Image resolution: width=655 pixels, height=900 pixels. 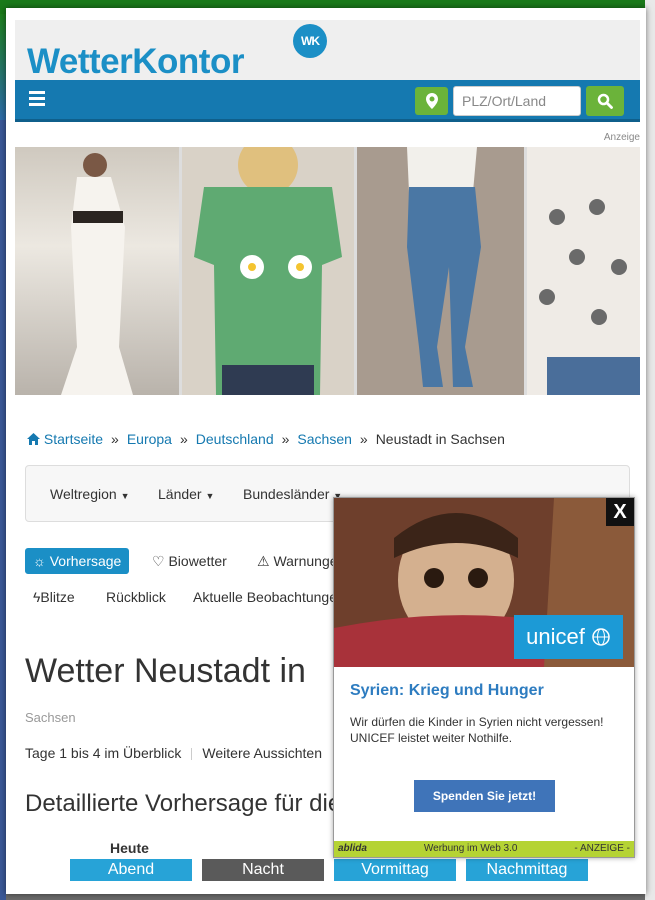 What do you see at coordinates (621, 137) in the screenshot?
I see `ad-label: Anzeige` at bounding box center [621, 137].